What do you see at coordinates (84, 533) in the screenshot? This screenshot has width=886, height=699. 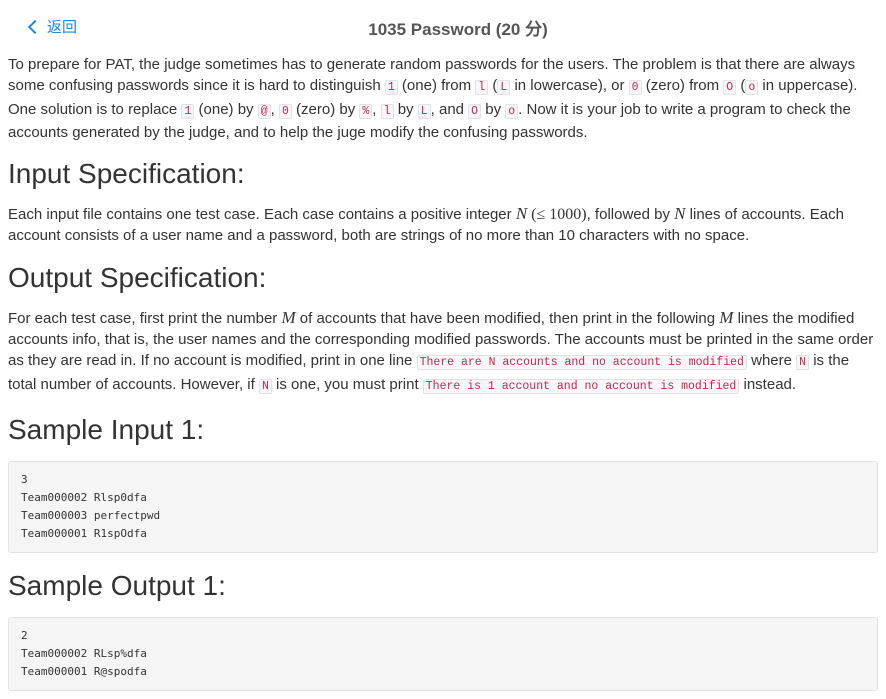 I see `code-line: Team000001 R1spOdfa` at bounding box center [84, 533].